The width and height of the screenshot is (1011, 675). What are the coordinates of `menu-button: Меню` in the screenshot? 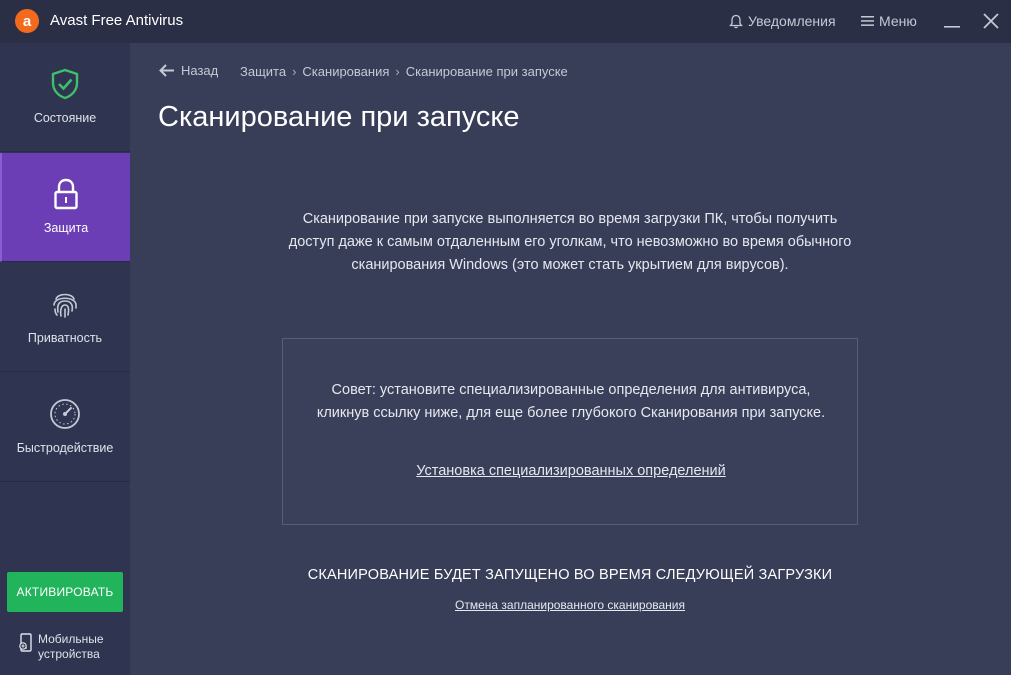 It's located at (889, 21).